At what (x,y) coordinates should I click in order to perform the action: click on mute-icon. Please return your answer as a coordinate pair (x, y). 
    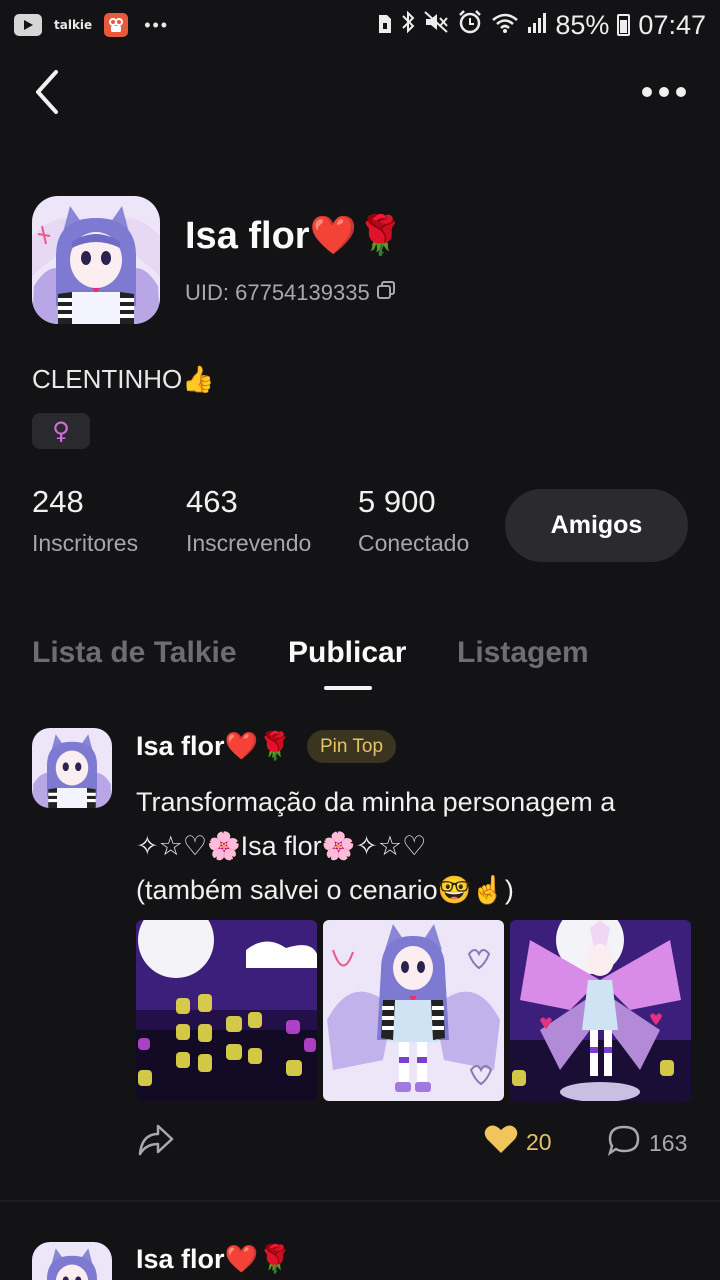
    Looking at the image, I should click on (436, 25).